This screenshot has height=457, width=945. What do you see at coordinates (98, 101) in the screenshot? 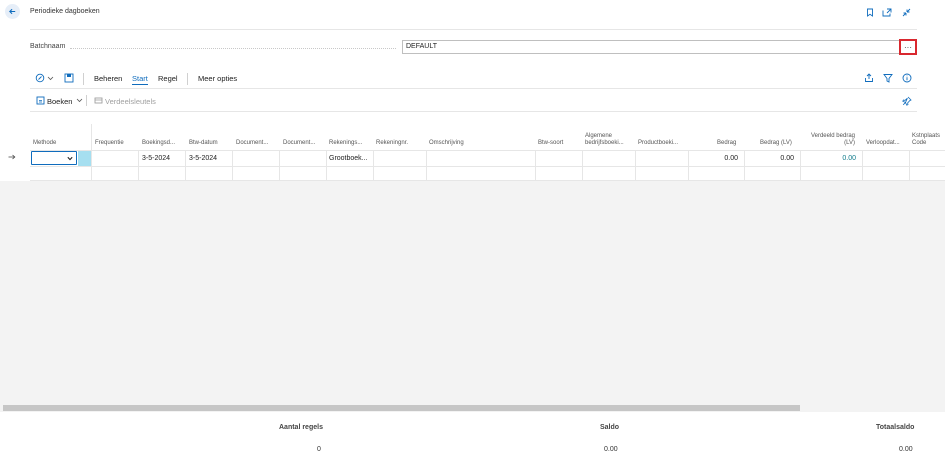
I see `allocation-icon` at bounding box center [98, 101].